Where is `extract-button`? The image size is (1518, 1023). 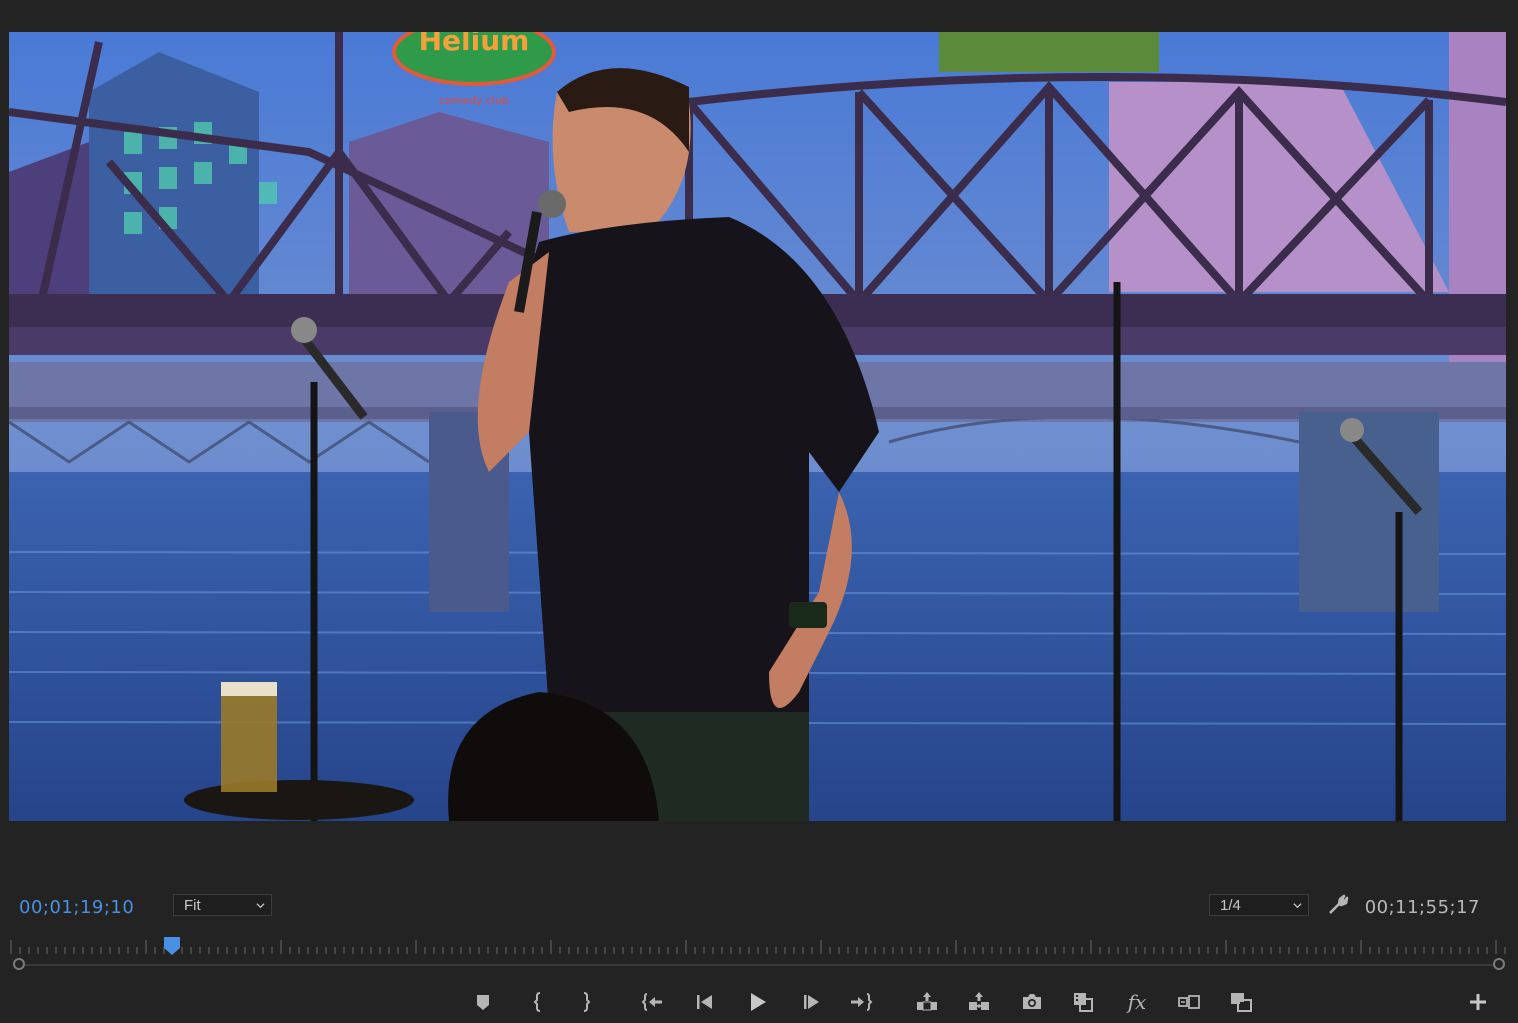
extract-button is located at coordinates (979, 1002).